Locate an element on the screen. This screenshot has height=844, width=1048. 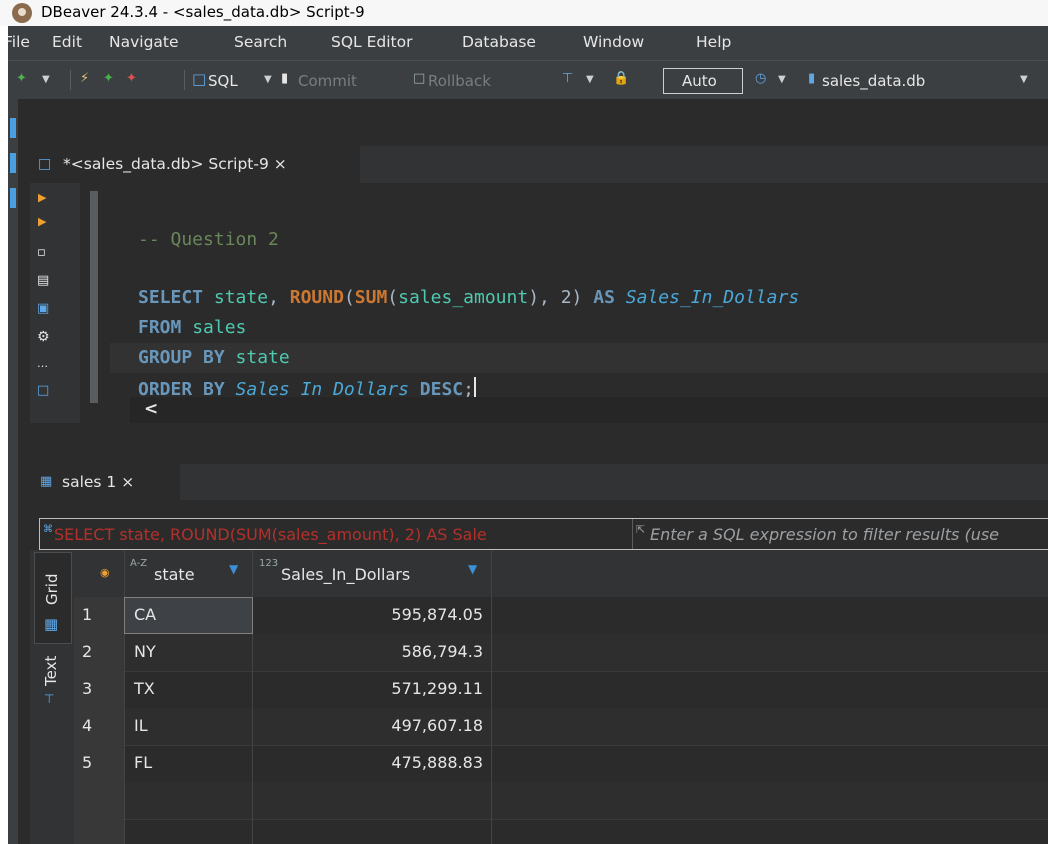
cell-state: TX is located at coordinates (188, 689).